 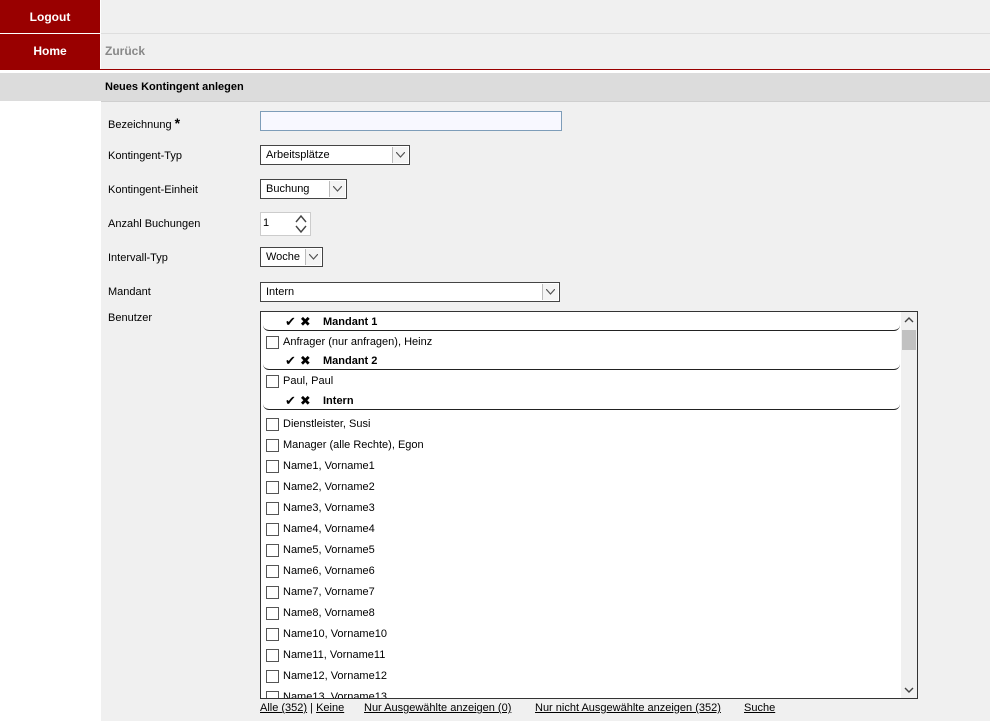 What do you see at coordinates (129, 292) in the screenshot?
I see `mandant-label: Mandant` at bounding box center [129, 292].